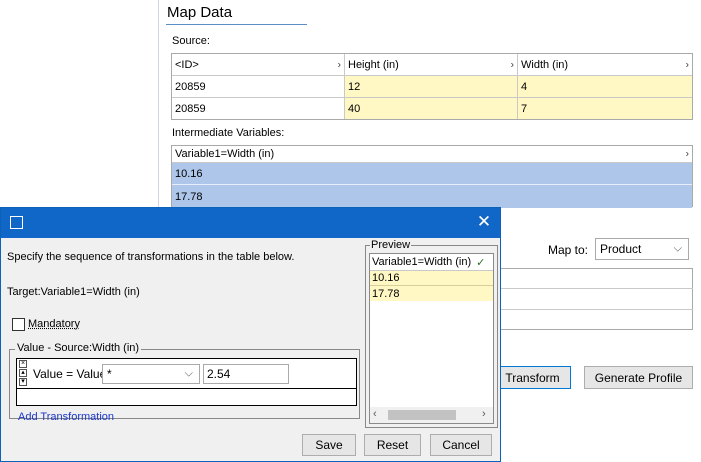 Image resolution: width=701 pixels, height=462 pixels. Describe the element at coordinates (484, 222) in the screenshot. I see `close-icon: ✕` at that location.